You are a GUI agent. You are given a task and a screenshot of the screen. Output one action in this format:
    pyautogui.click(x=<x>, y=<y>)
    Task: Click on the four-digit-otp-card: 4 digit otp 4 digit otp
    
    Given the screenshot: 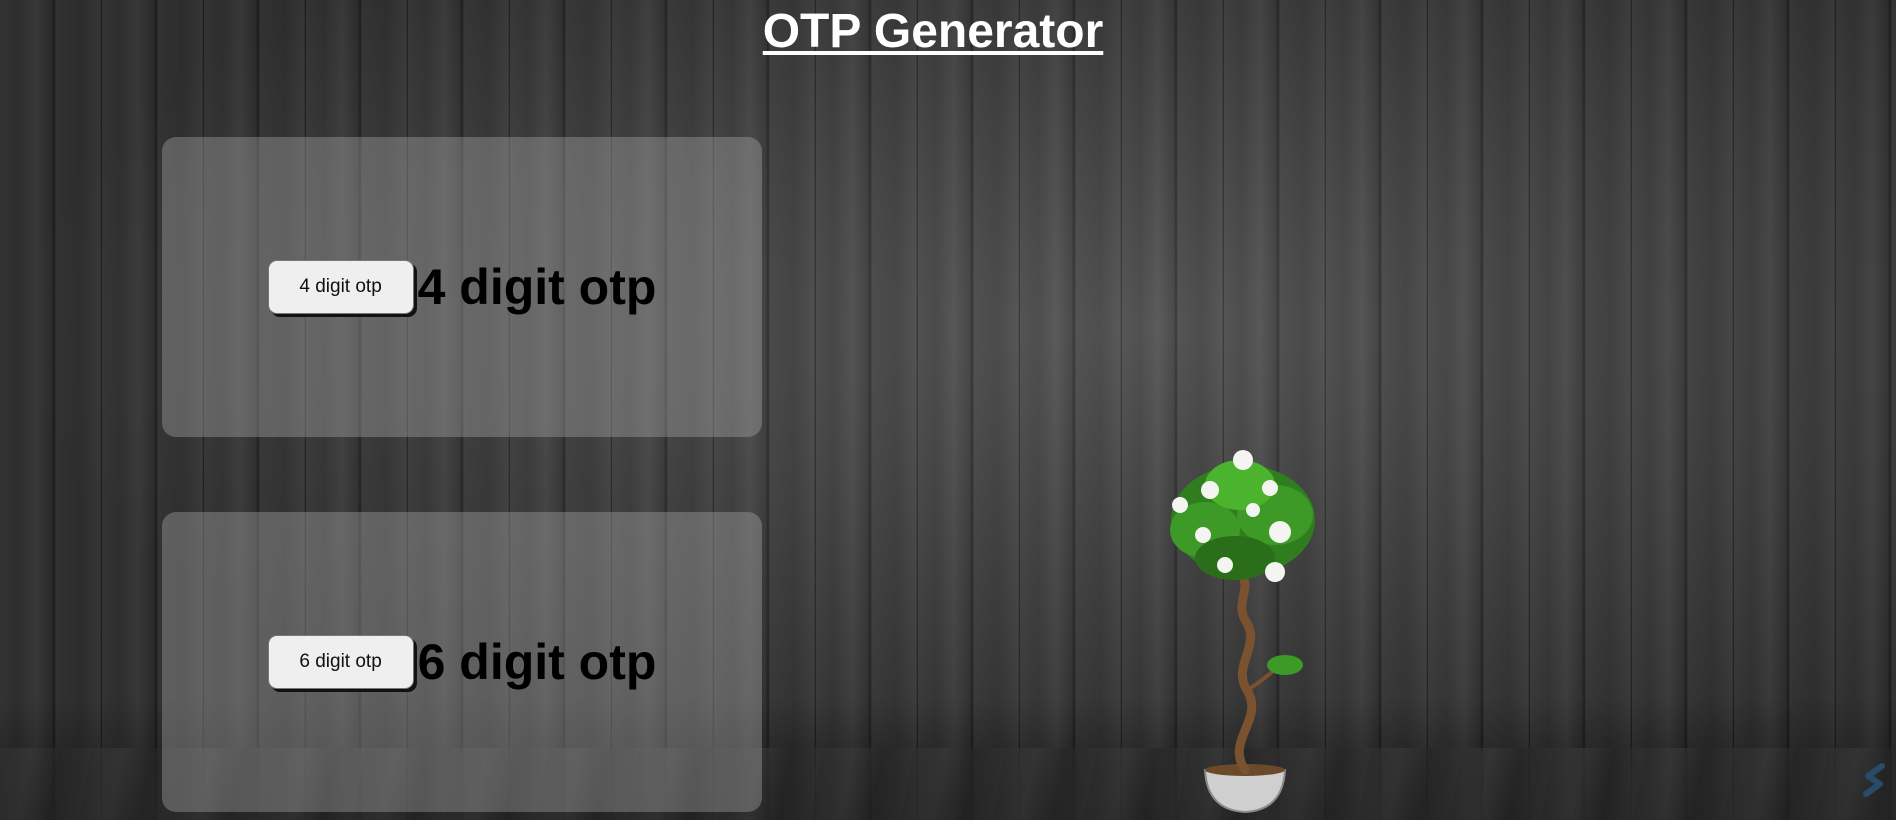 What is the action you would take?
    pyautogui.click(x=462, y=287)
    